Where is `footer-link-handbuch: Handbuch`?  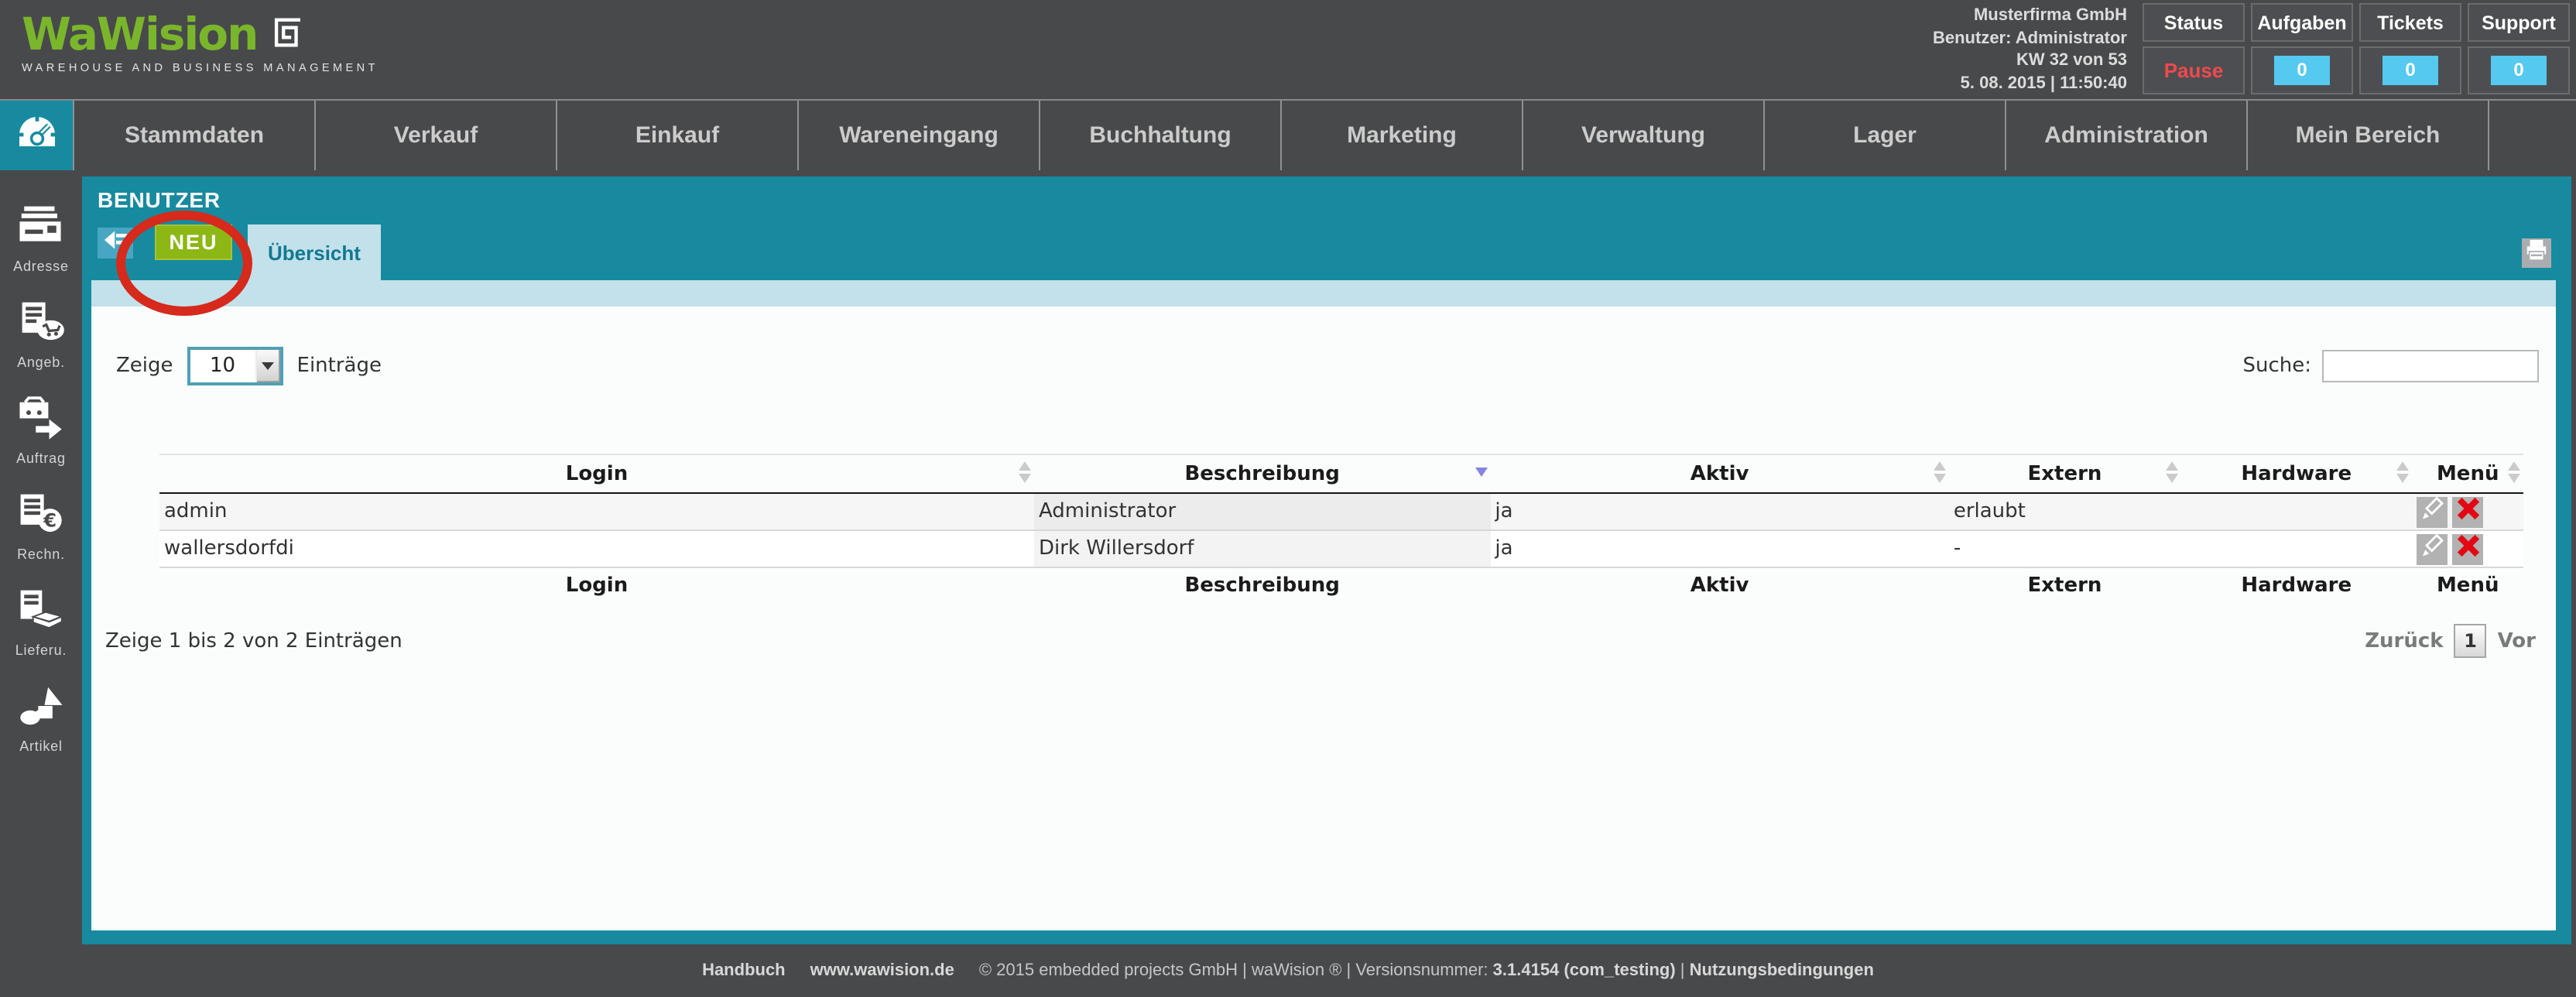 footer-link-handbuch: Handbuch is located at coordinates (744, 970).